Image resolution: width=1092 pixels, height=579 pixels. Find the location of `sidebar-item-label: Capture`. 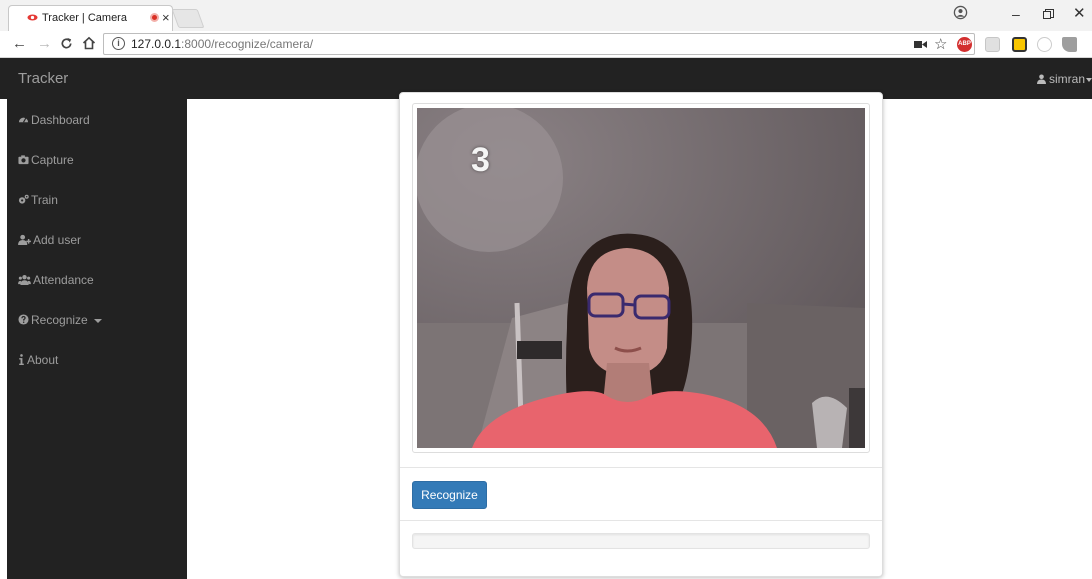

sidebar-item-label: Capture is located at coordinates (52, 160).